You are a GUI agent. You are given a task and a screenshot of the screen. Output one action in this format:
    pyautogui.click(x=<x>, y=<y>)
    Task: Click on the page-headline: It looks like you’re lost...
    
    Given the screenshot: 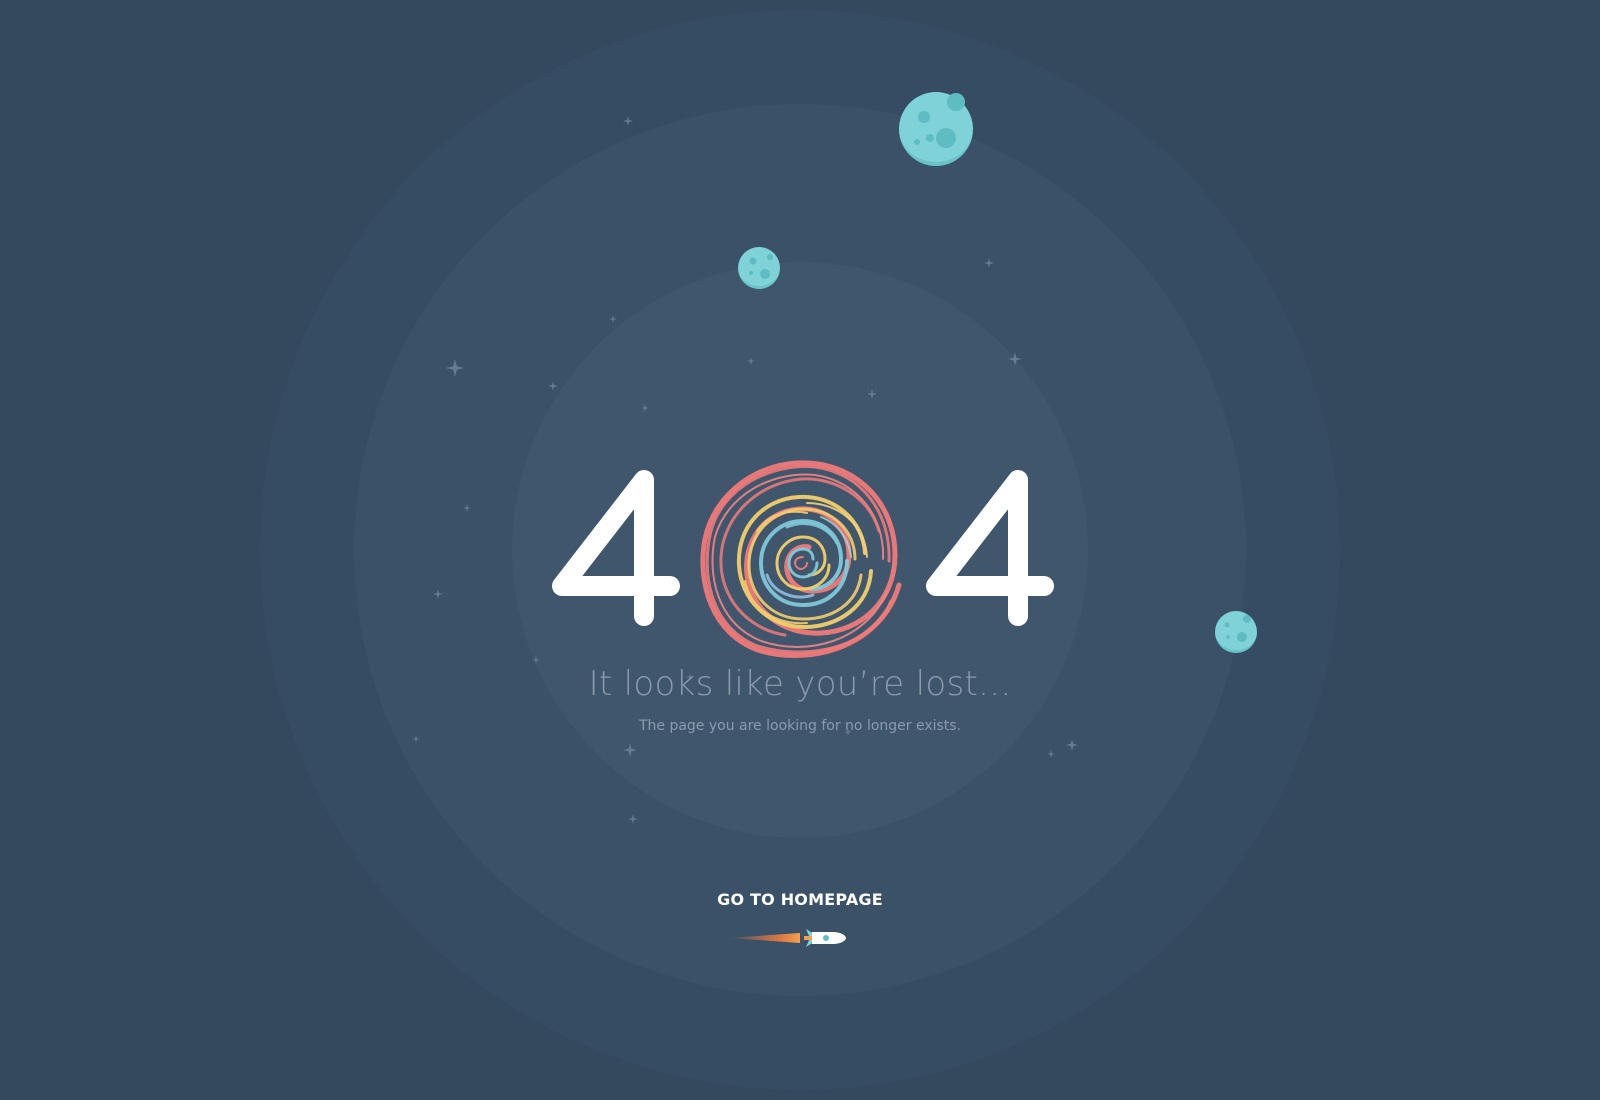 What is the action you would take?
    pyautogui.click(x=800, y=684)
    